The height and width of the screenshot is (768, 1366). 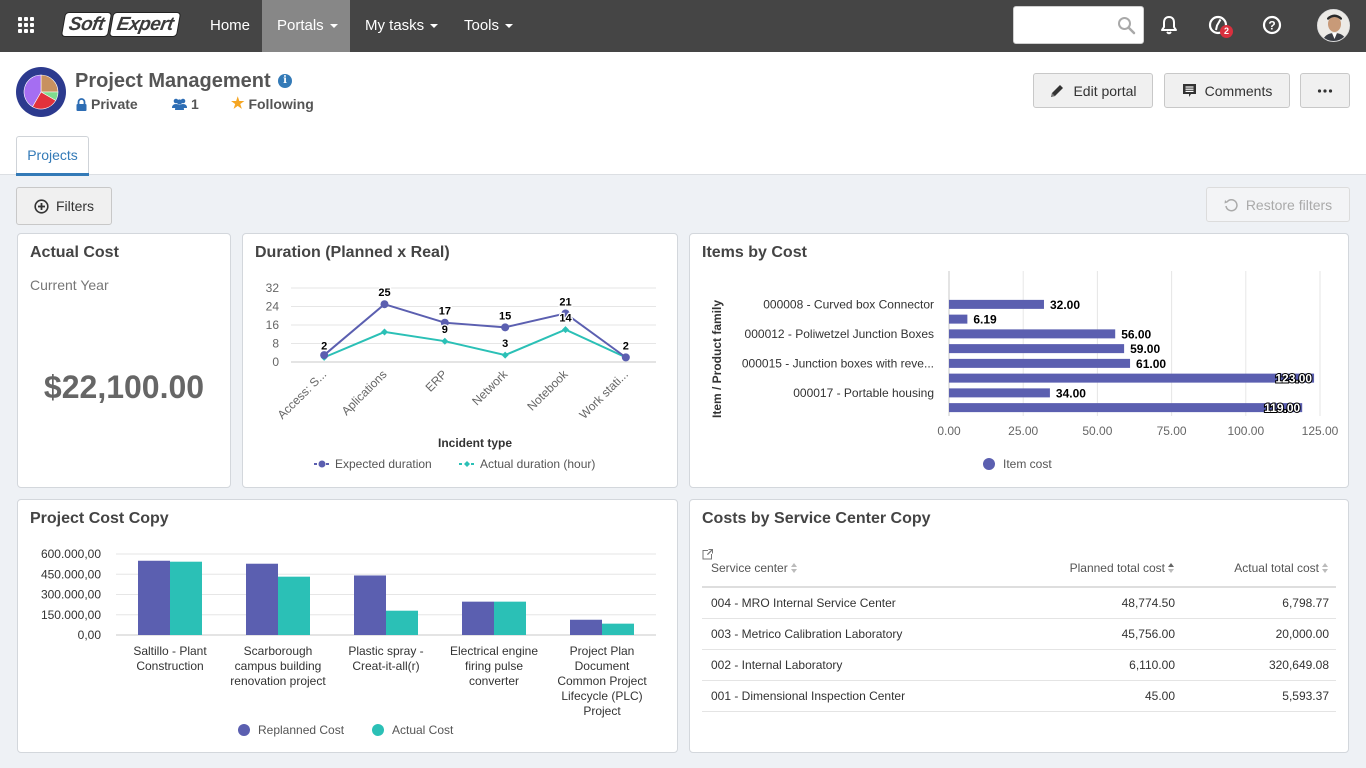 I want to click on x-tick-label: ERP, so click(x=436, y=380).